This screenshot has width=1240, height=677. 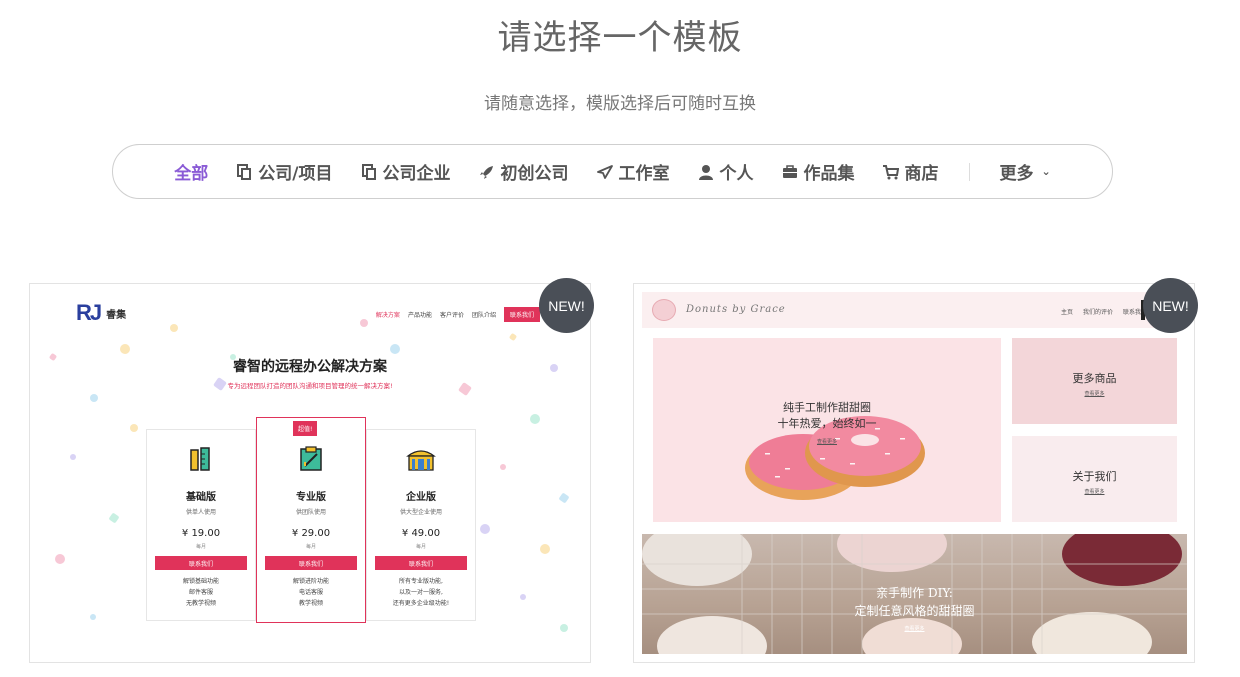 What do you see at coordinates (421, 533) in the screenshot?
I see `plan-price: ¥ 49.00` at bounding box center [421, 533].